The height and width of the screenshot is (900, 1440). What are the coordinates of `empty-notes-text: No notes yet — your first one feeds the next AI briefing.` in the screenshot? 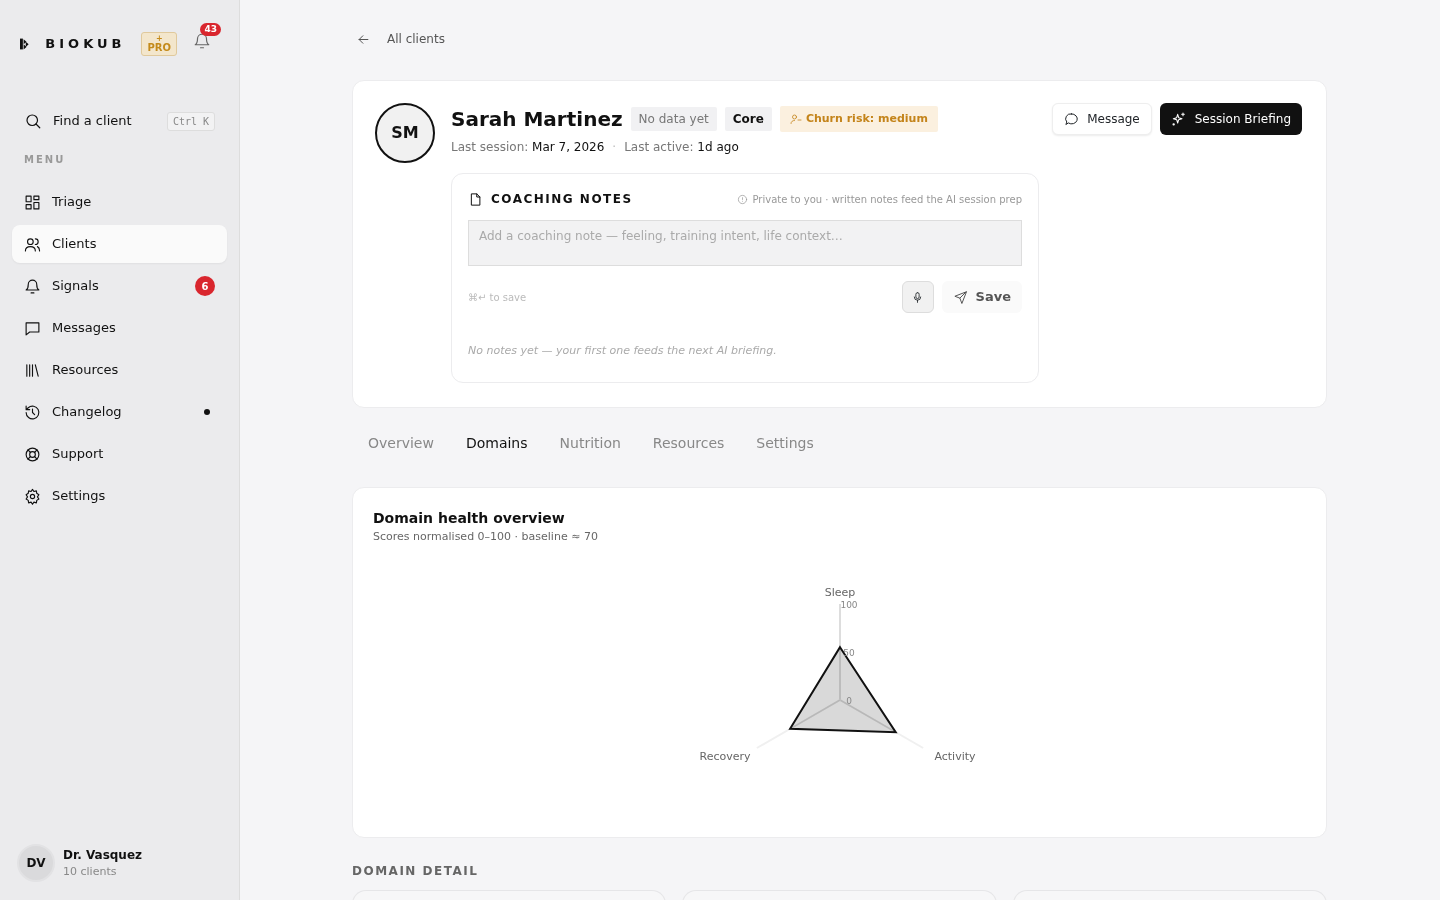 It's located at (623, 351).